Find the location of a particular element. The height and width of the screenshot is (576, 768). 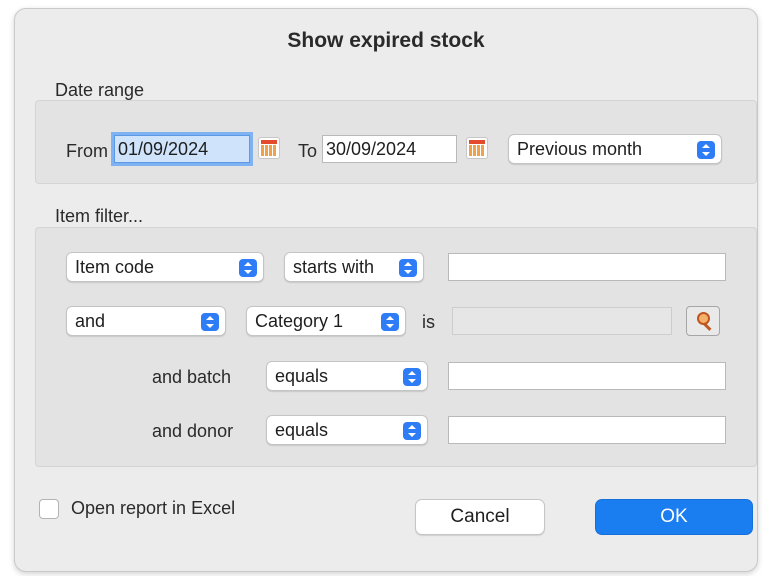

batch-operator-popup: equals is located at coordinates (347, 376).